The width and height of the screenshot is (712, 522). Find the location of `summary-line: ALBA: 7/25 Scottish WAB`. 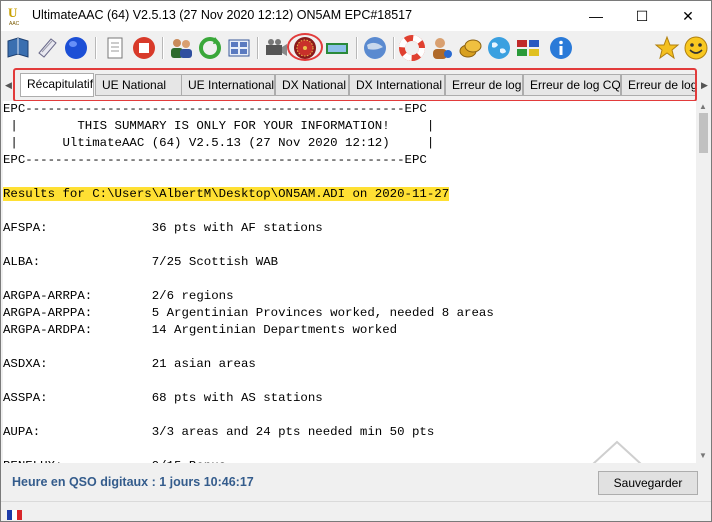

summary-line: ALBA: 7/25 Scottish WAB is located at coordinates (141, 262).